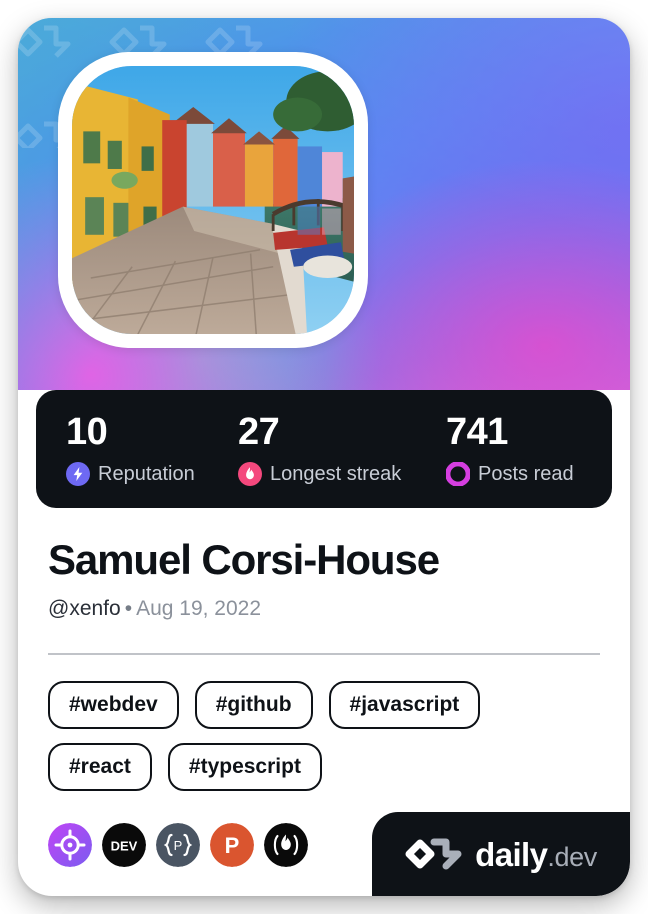  I want to click on stat-label: Reputation, so click(146, 473).